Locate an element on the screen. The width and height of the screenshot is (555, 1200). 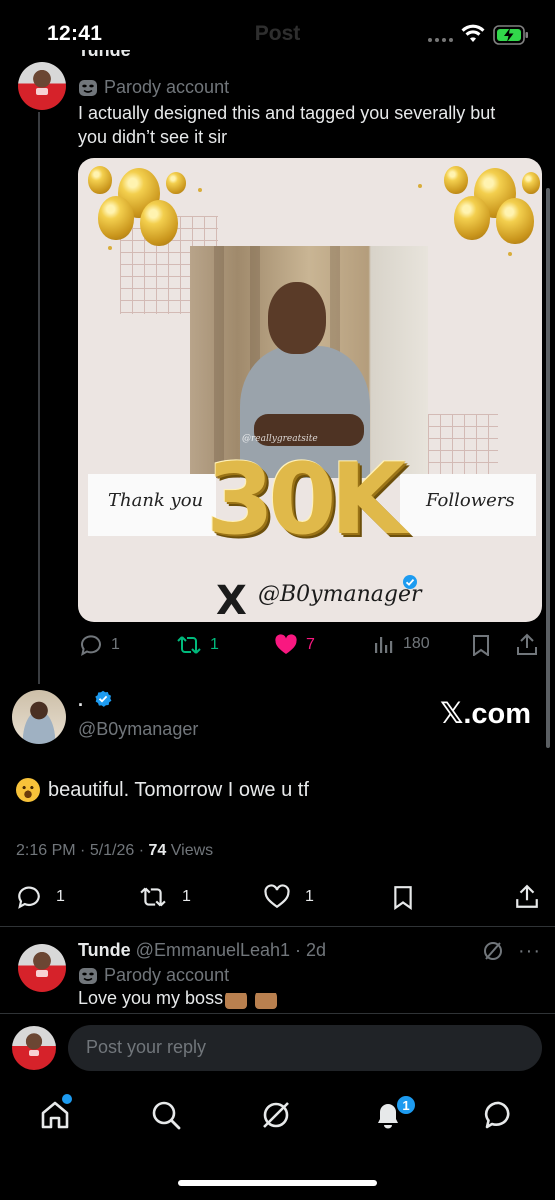
source-badge: 𝕏.com is located at coordinates (485, 713).